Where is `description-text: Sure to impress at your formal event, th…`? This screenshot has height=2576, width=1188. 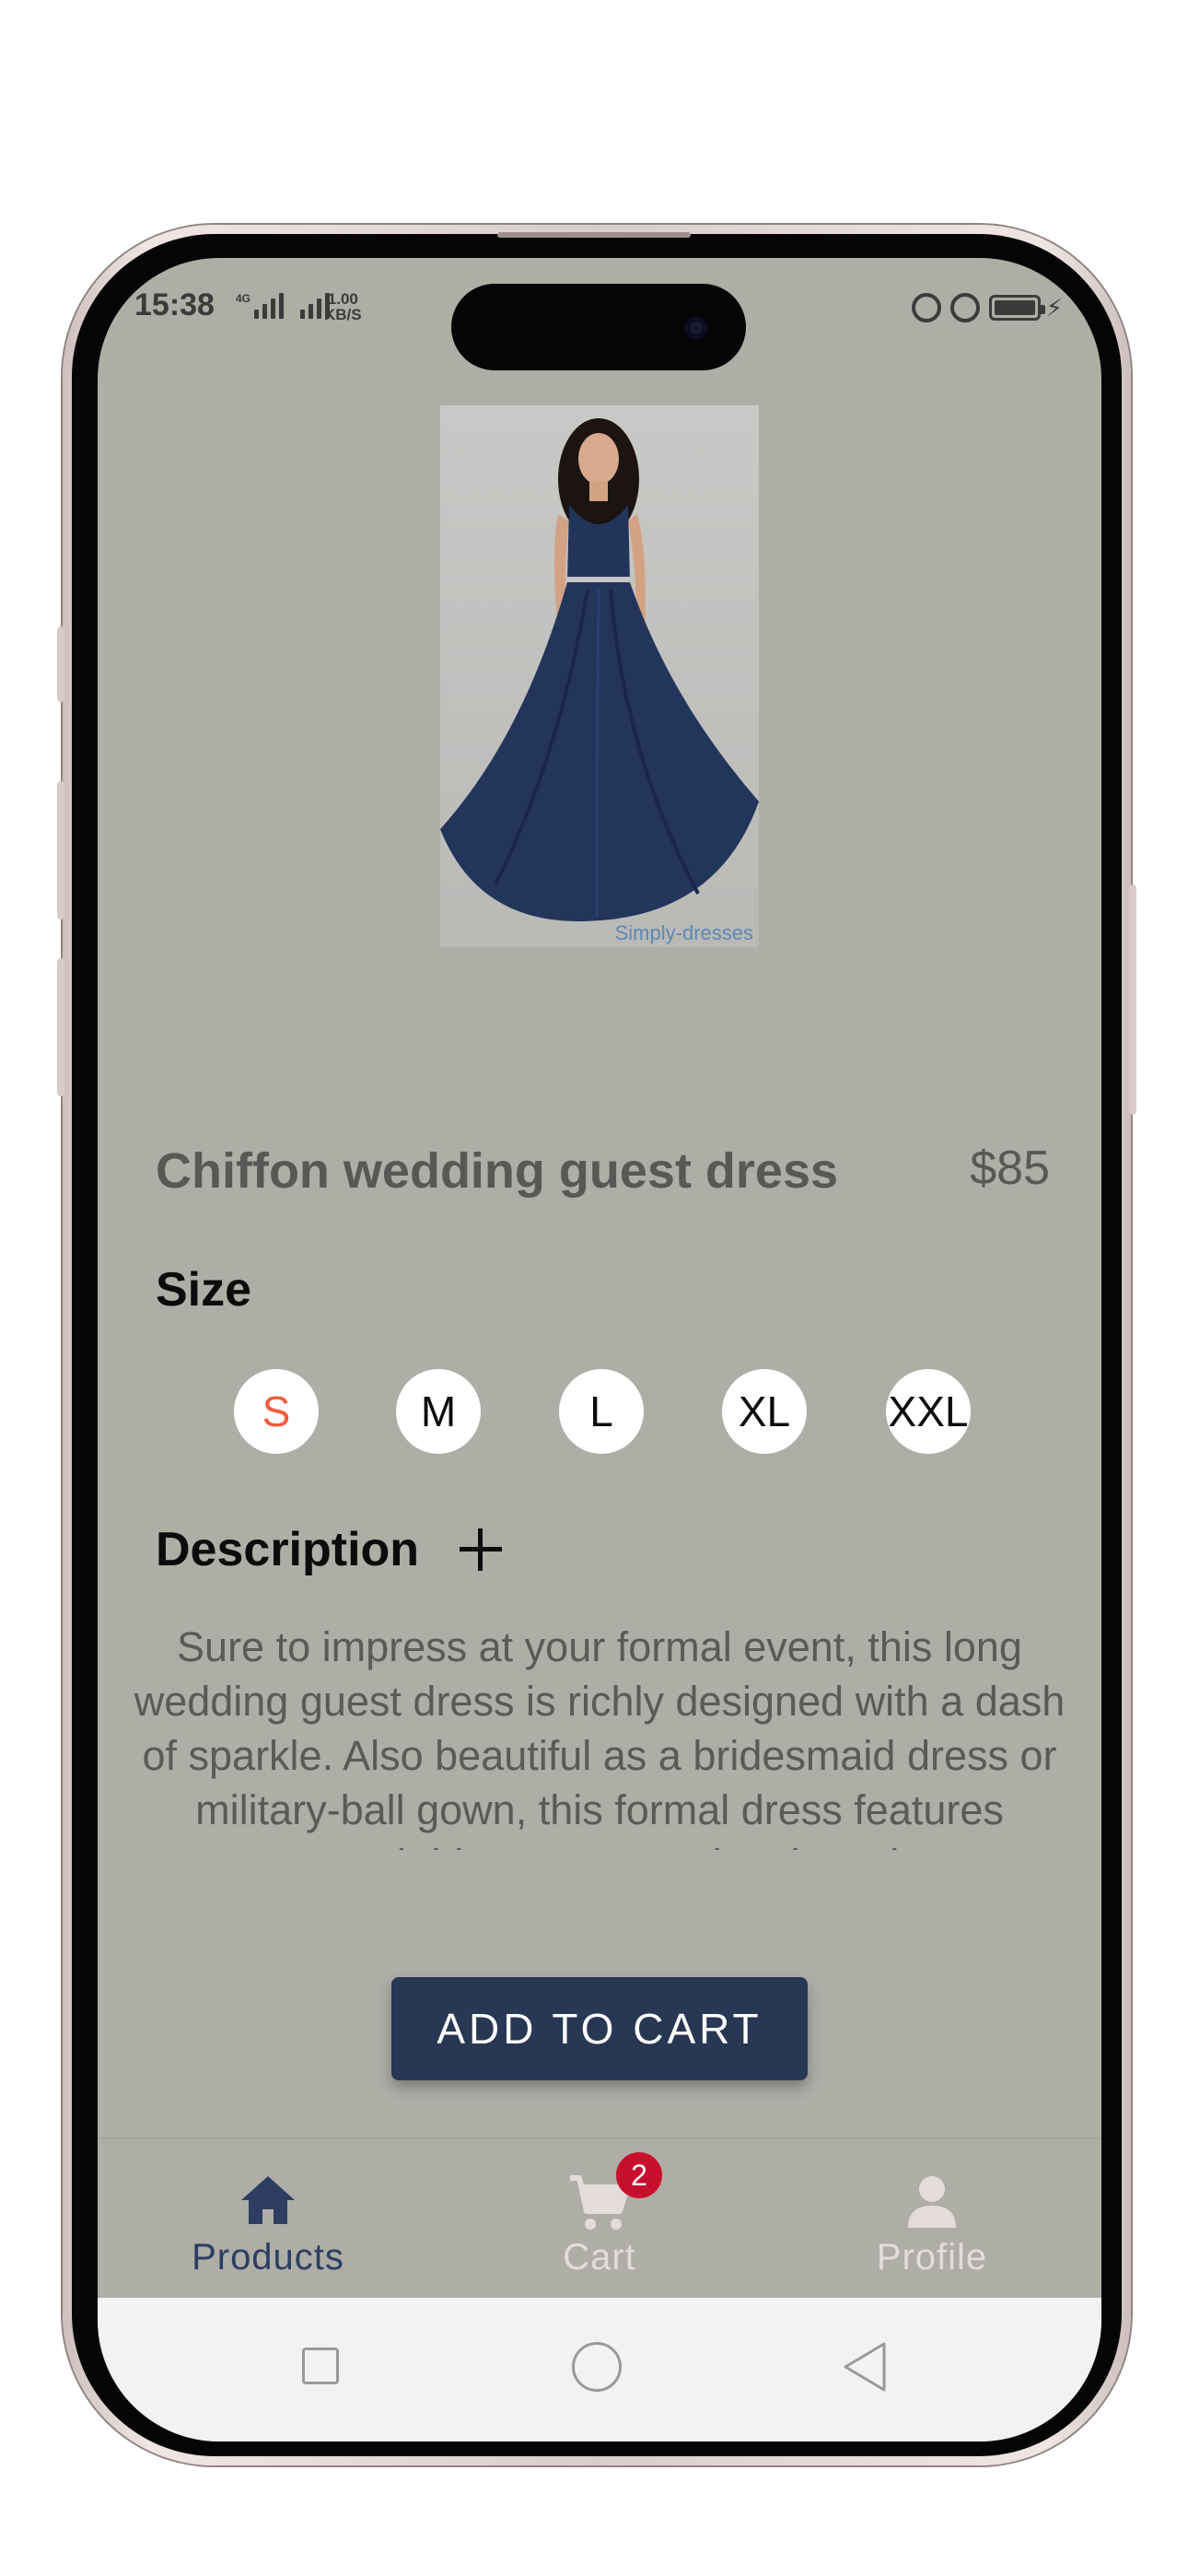
description-text: Sure to impress at your formal event, th… is located at coordinates (600, 1736).